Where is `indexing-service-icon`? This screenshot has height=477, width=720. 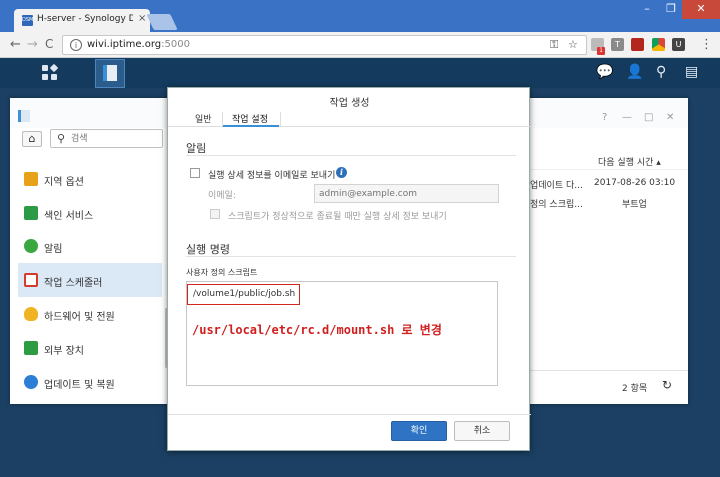 indexing-service-icon is located at coordinates (31, 213).